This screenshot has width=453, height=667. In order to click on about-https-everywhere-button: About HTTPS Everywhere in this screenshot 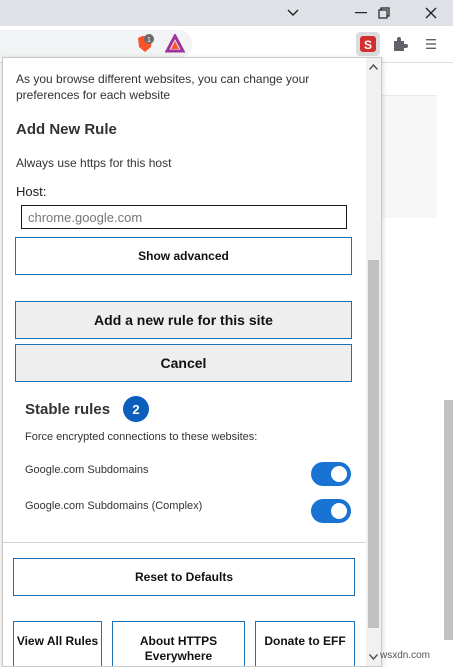, I will do `click(178, 643)`.